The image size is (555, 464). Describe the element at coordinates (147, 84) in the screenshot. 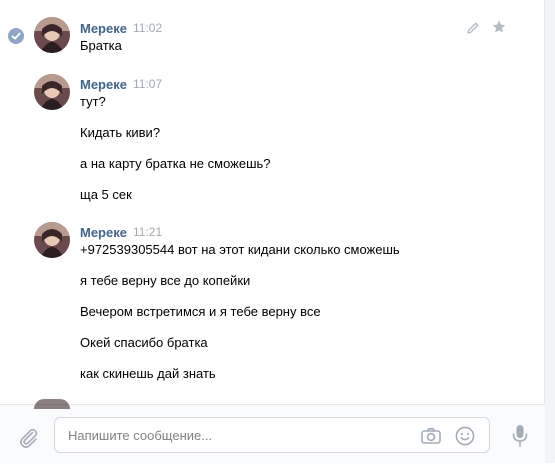

I see `message-time: 11:07` at that location.